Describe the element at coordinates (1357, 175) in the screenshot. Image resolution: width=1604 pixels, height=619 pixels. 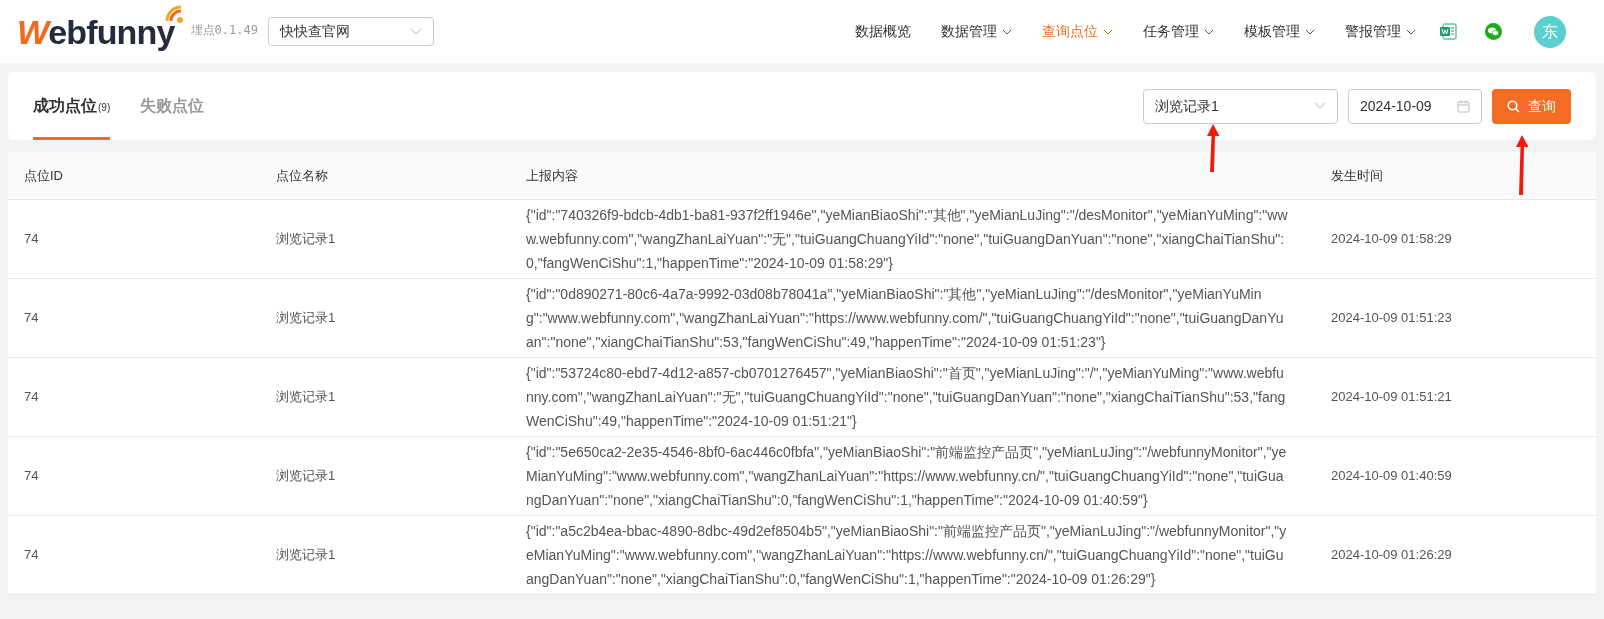
I see `column-header: 发生时间` at that location.